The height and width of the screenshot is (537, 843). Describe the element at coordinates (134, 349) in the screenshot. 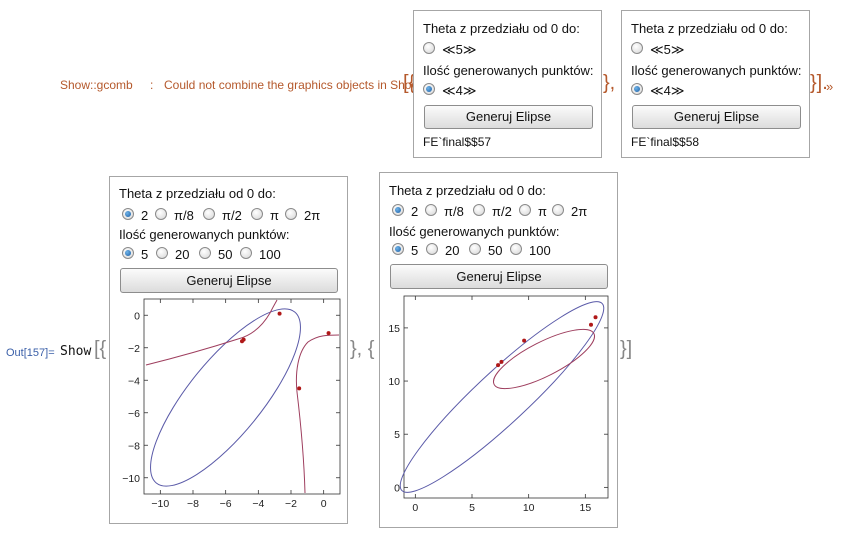

I see `y-tick-label: −2` at that location.